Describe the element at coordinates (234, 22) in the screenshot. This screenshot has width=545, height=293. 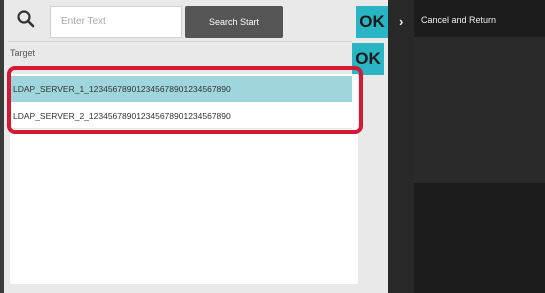
I see `search-start-button: Search Start` at that location.